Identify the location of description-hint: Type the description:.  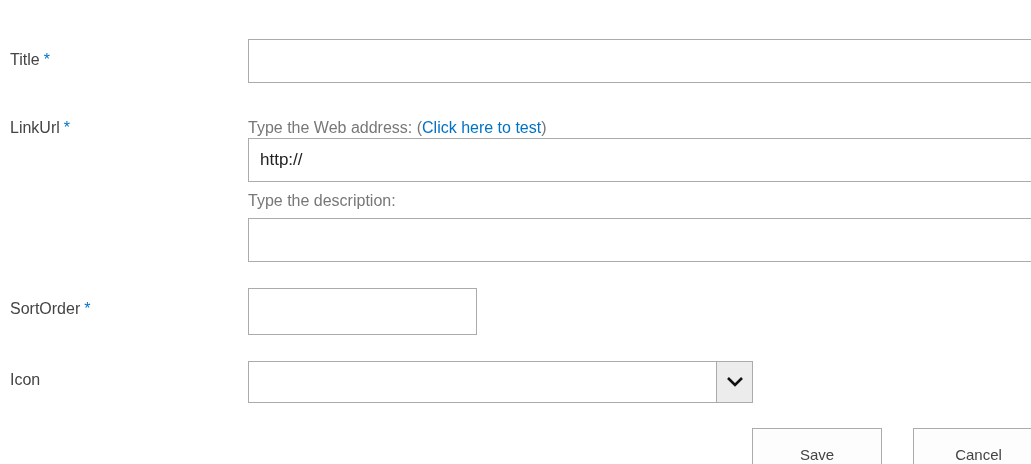
(322, 201).